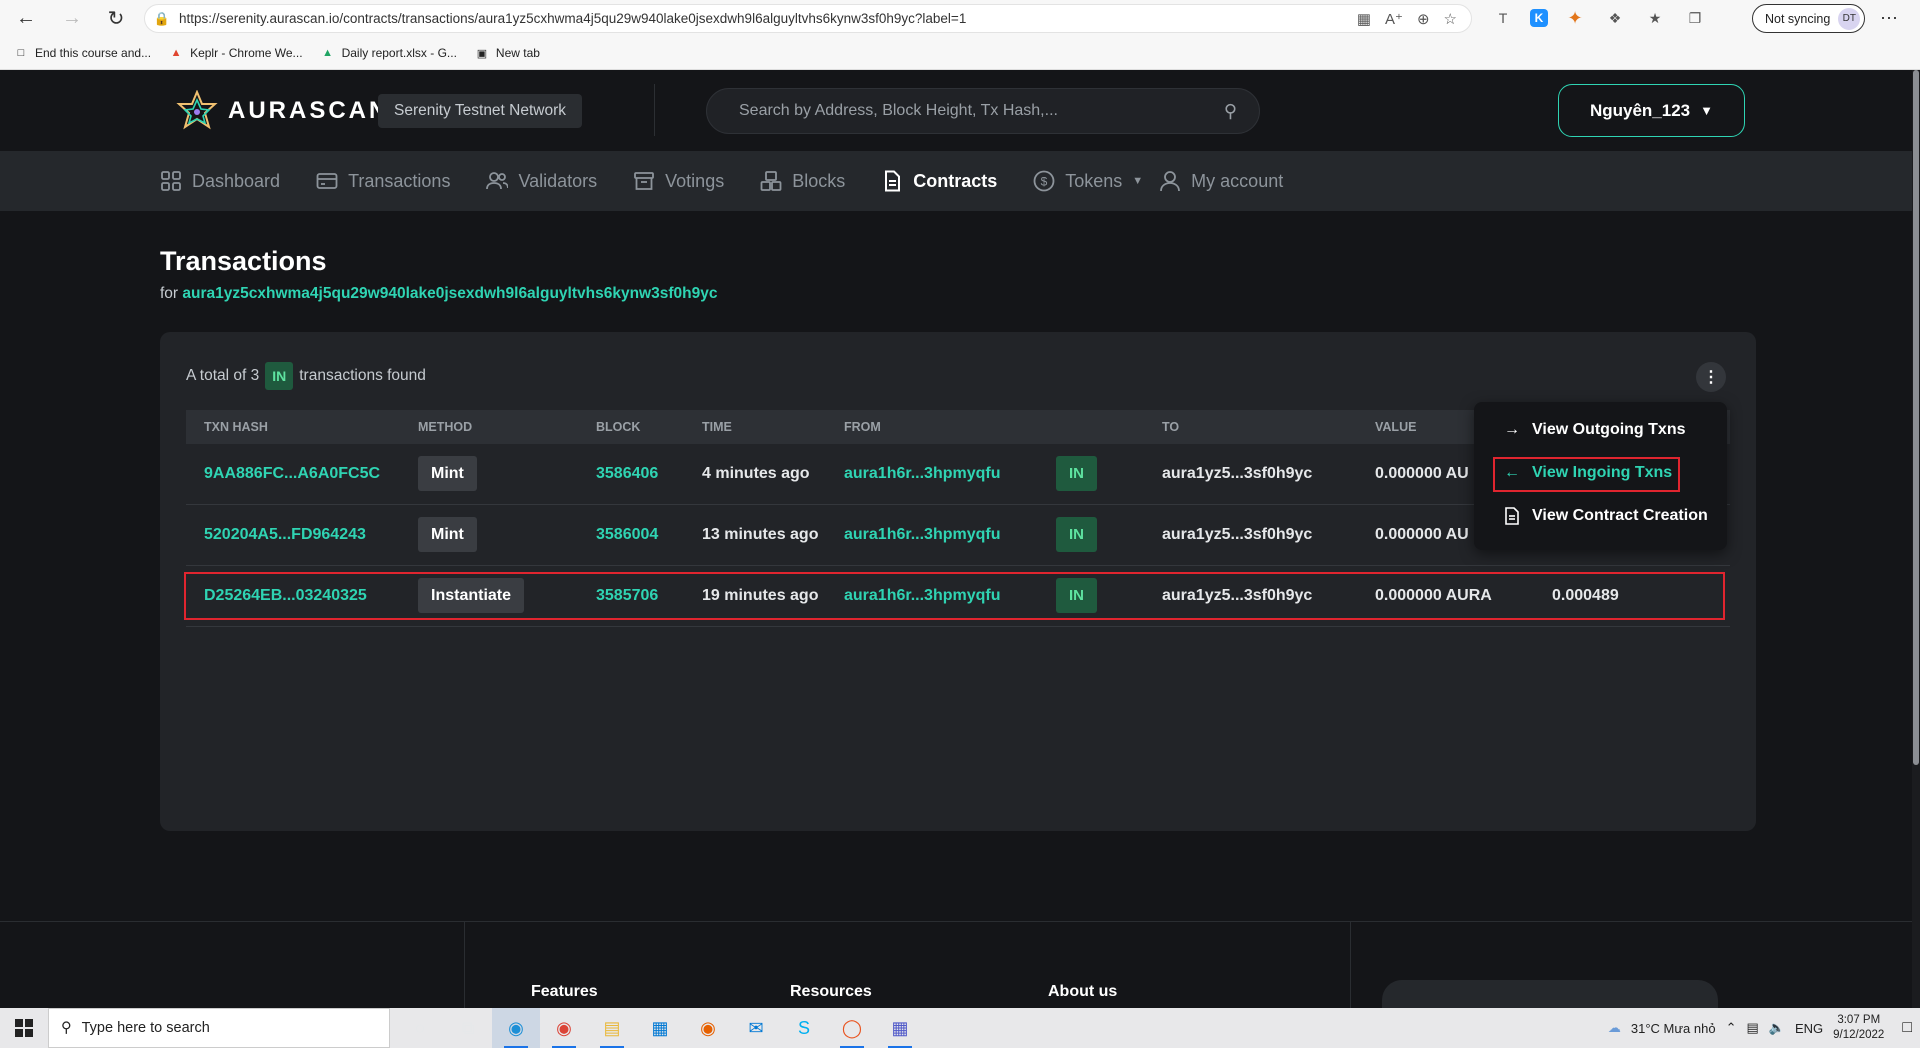 Image resolution: width=1920 pixels, height=1048 pixels. Describe the element at coordinates (760, 534) in the screenshot. I see `txn-time: 13 minutes ago` at that location.